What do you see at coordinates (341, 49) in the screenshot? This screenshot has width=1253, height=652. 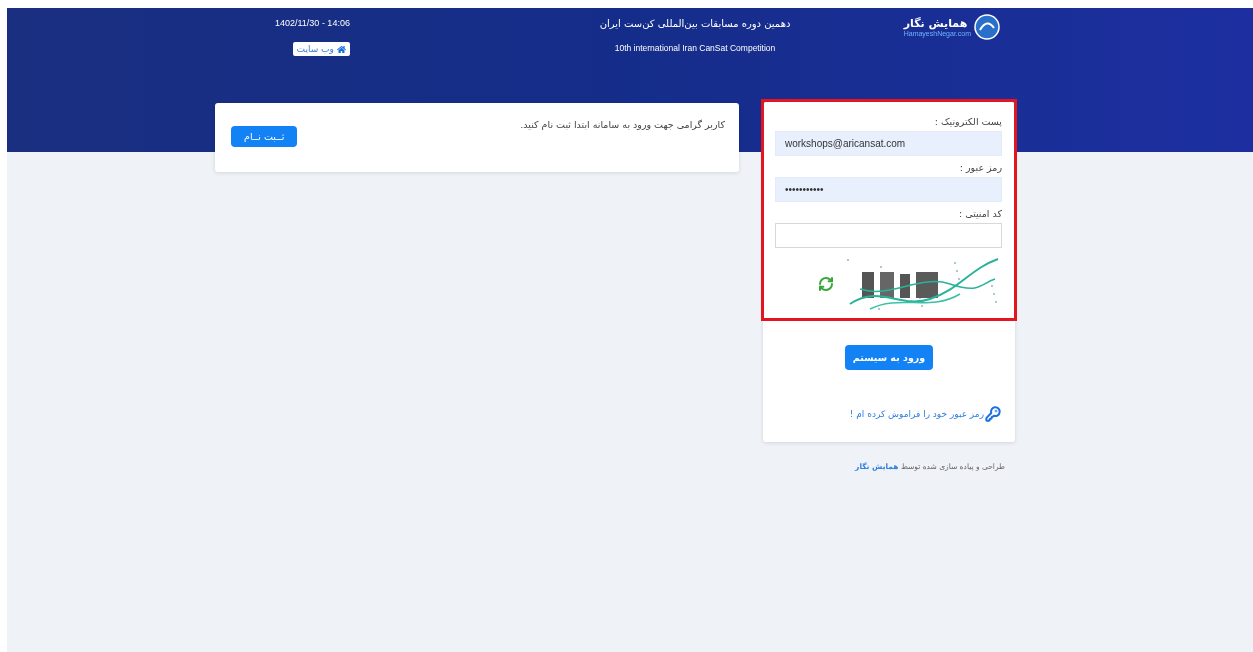 I see `home-icon` at bounding box center [341, 49].